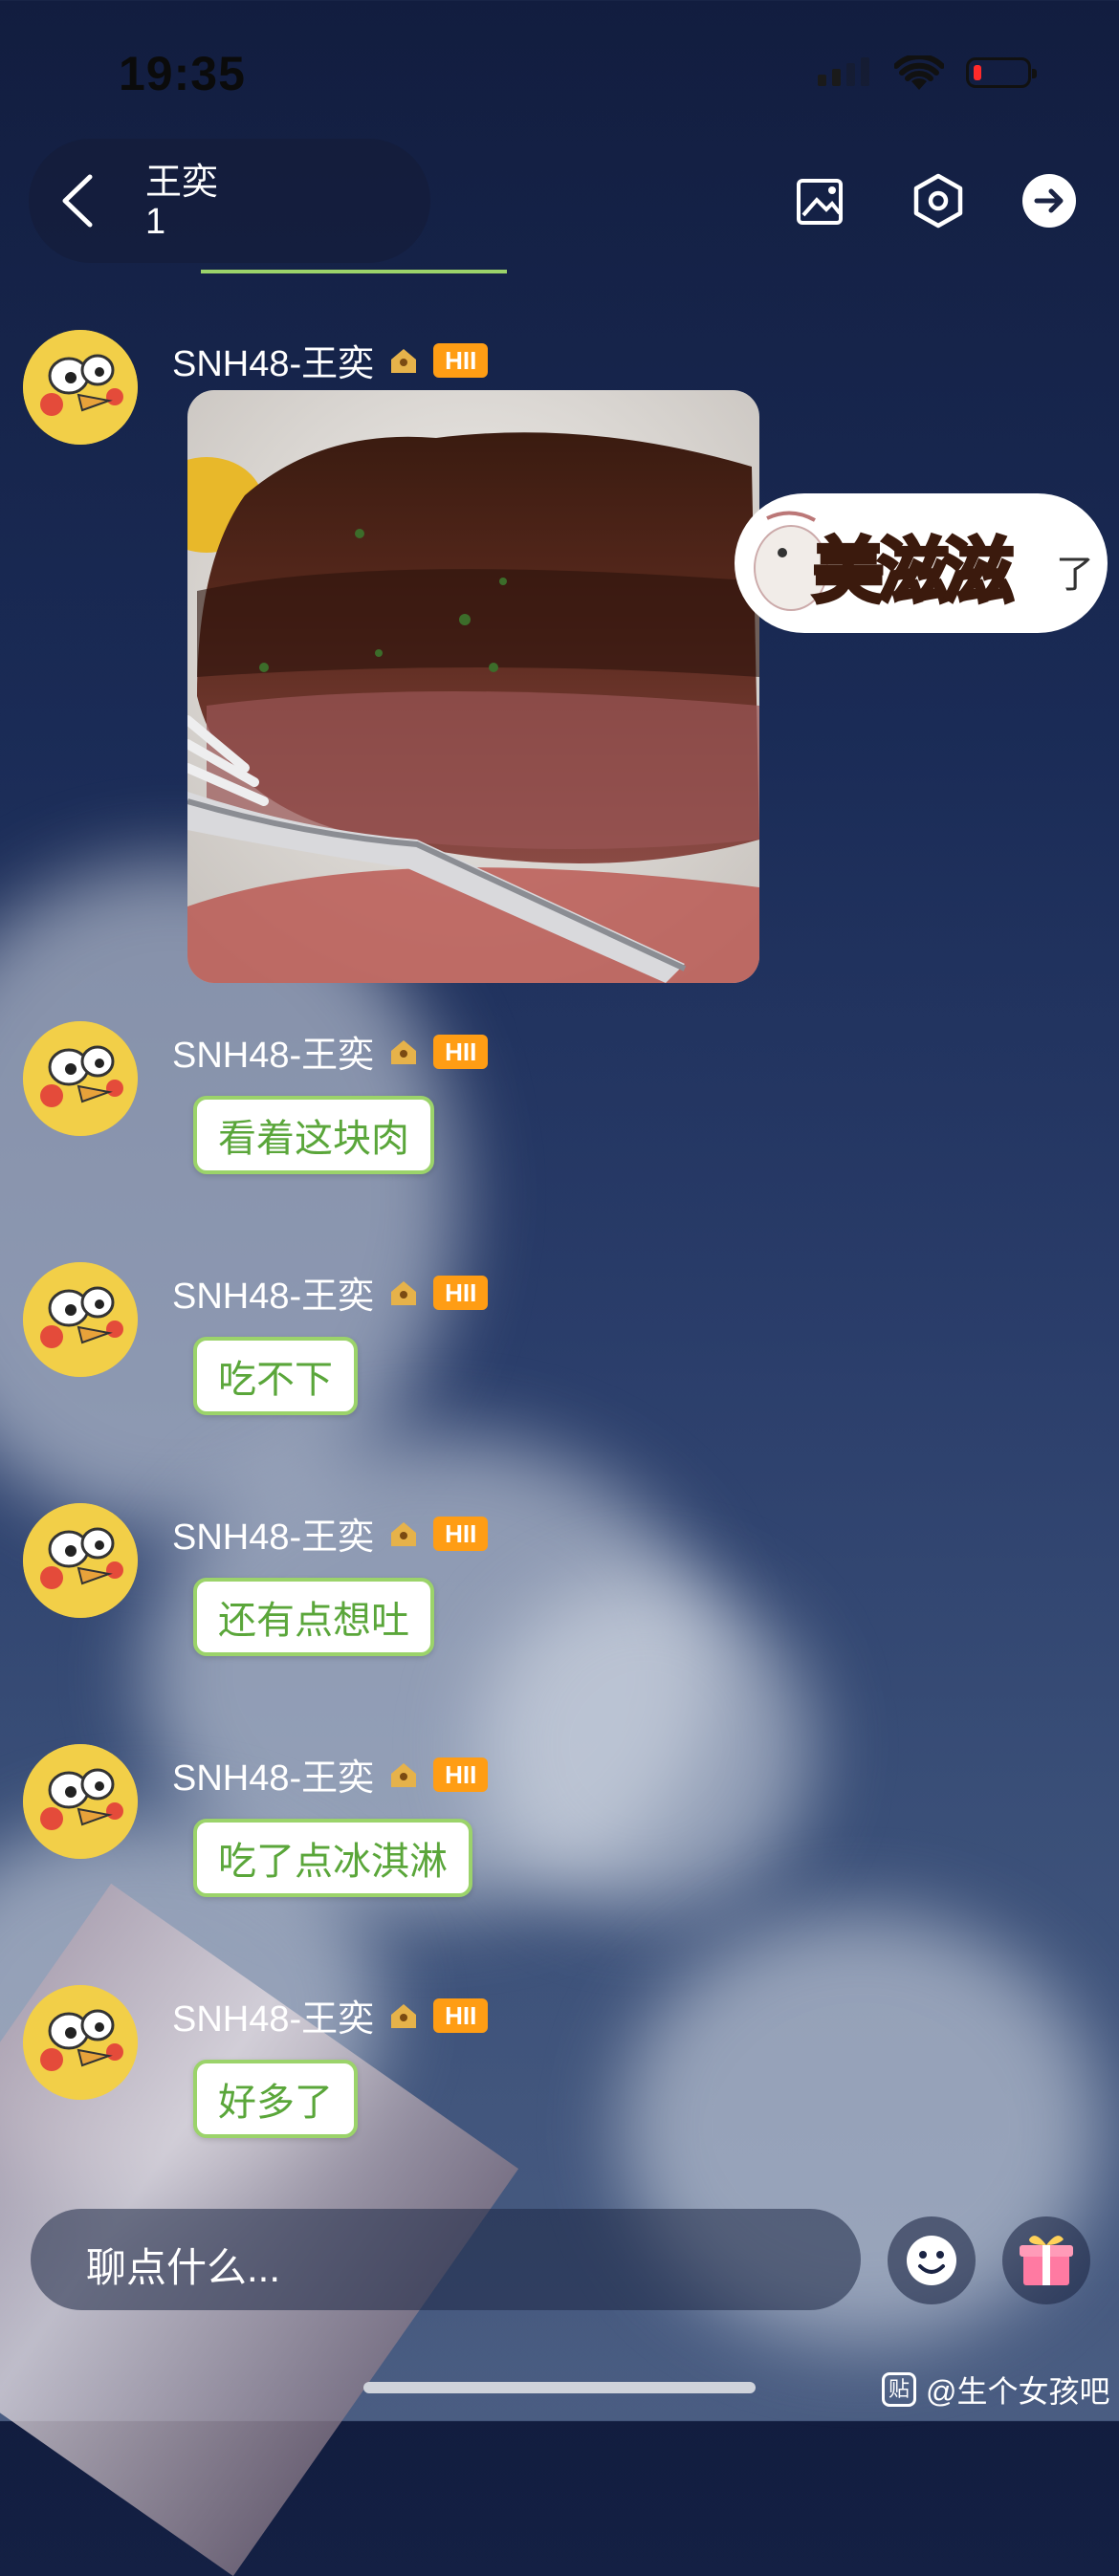  What do you see at coordinates (559, 2387) in the screenshot?
I see `home-indicator` at bounding box center [559, 2387].